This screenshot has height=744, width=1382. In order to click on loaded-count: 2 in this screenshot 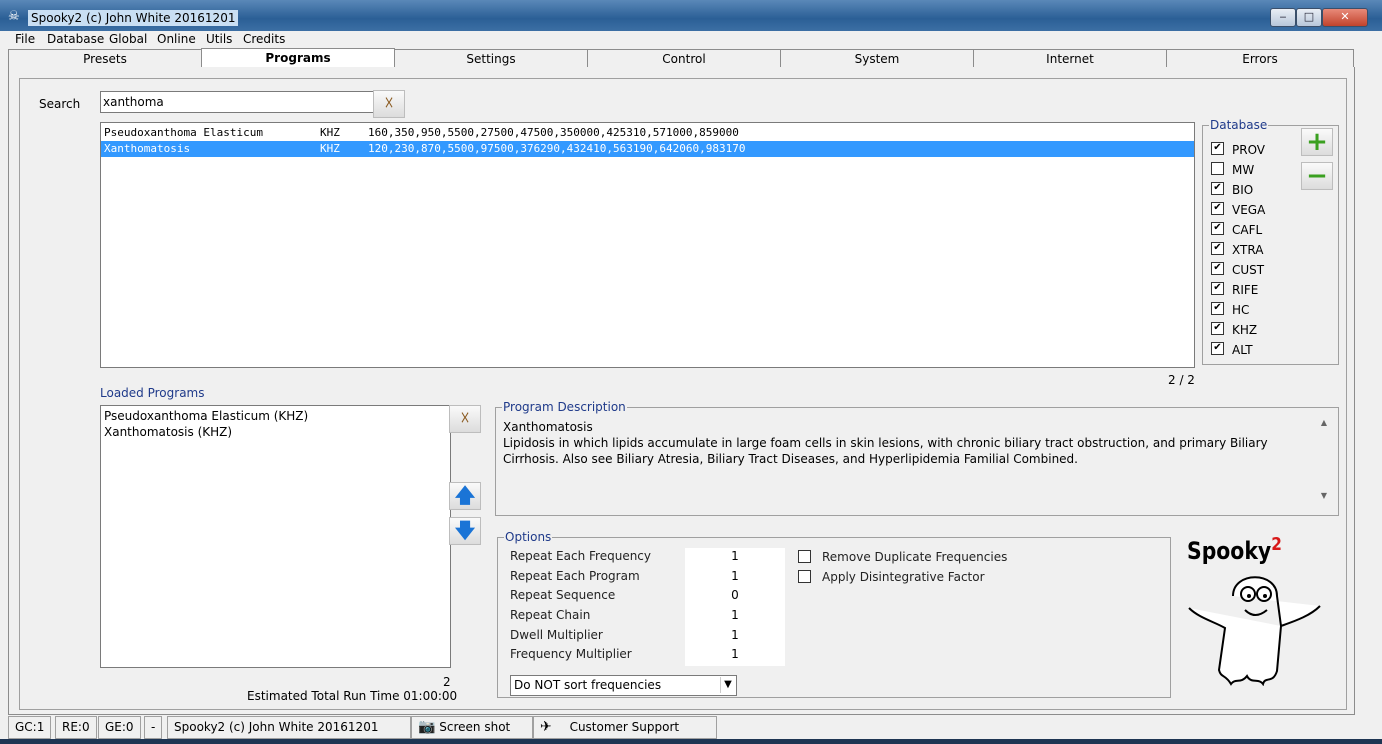, I will do `click(447, 682)`.